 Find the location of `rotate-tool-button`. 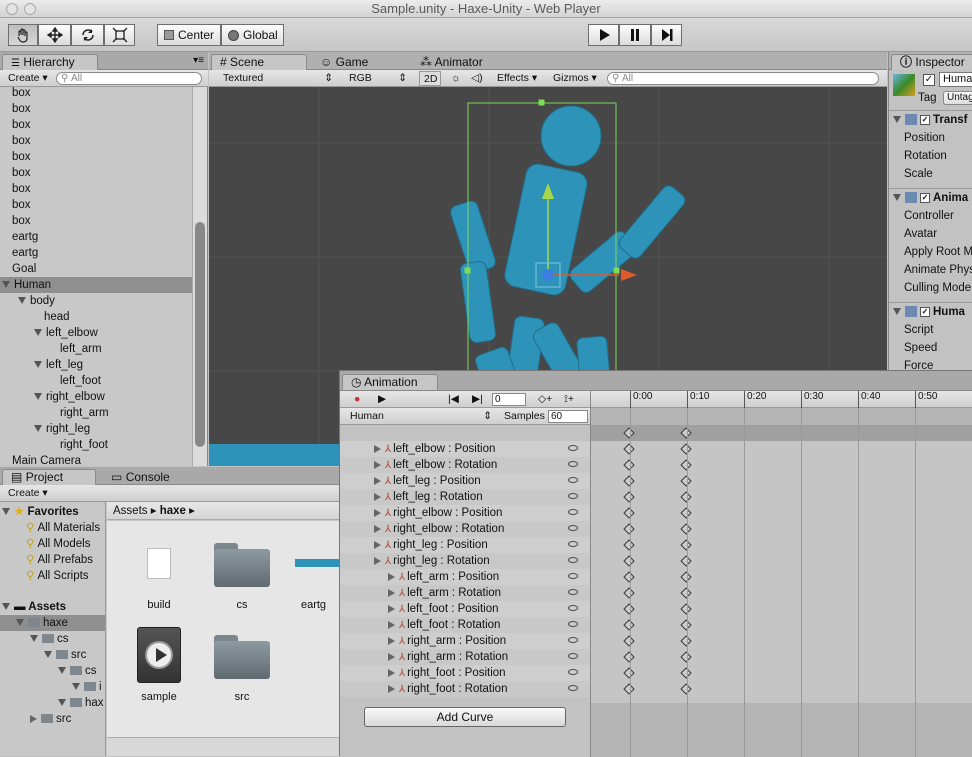

rotate-tool-button is located at coordinates (87, 35).